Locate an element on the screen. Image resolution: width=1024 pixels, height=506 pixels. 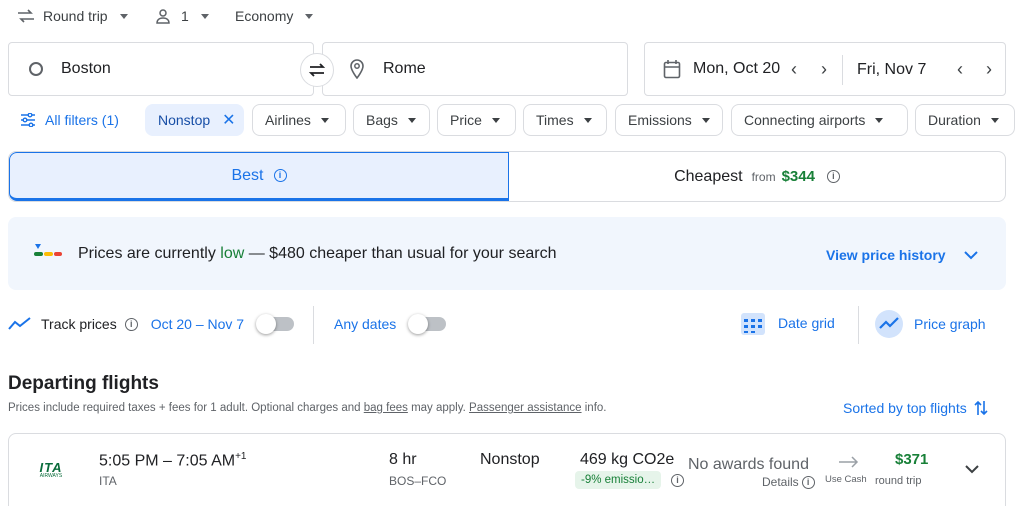
sort-tabs: Best i Cheapest from $344 i is located at coordinates (507, 176).